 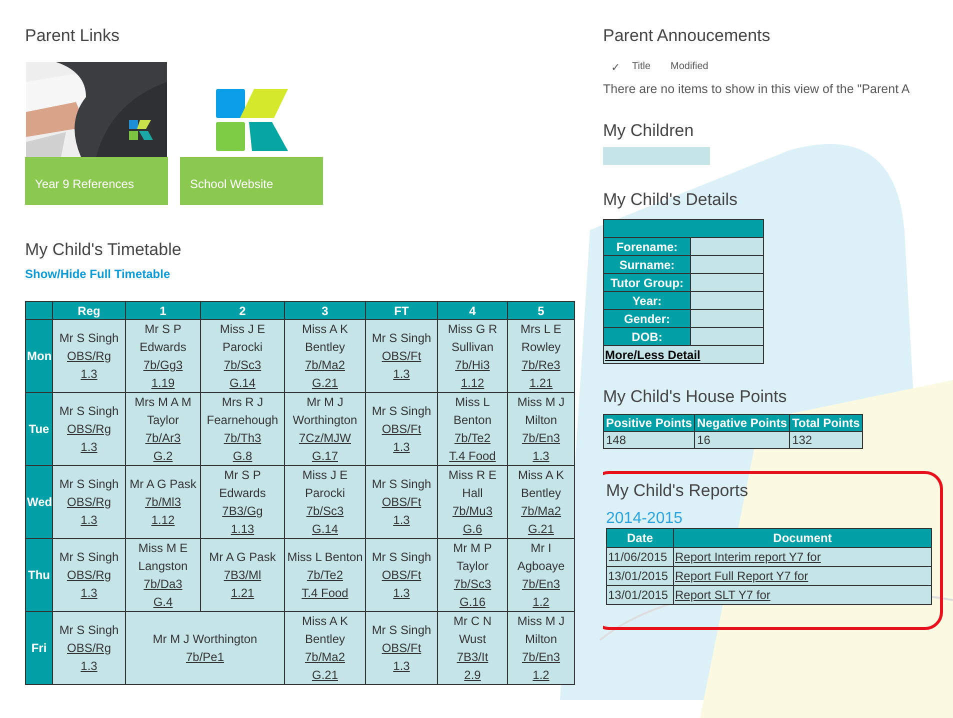 What do you see at coordinates (163, 383) in the screenshot?
I see `room-link: 1.19` at bounding box center [163, 383].